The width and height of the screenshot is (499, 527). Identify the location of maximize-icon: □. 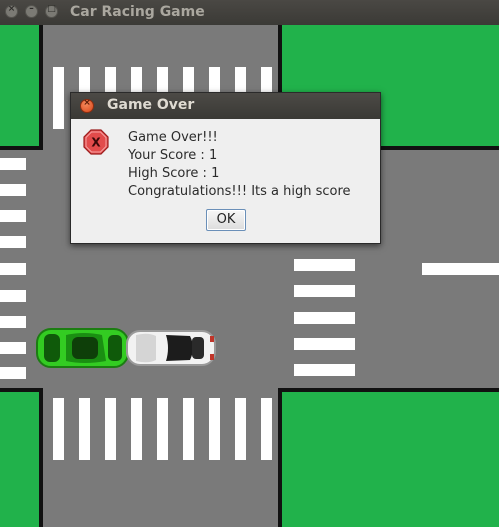
(51, 9).